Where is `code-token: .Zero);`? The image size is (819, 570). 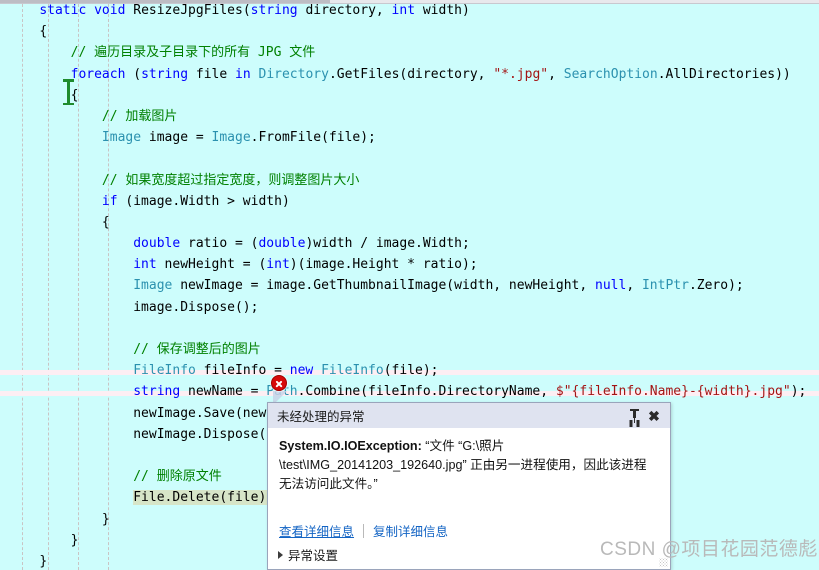
code-token: .Zero); is located at coordinates (716, 286).